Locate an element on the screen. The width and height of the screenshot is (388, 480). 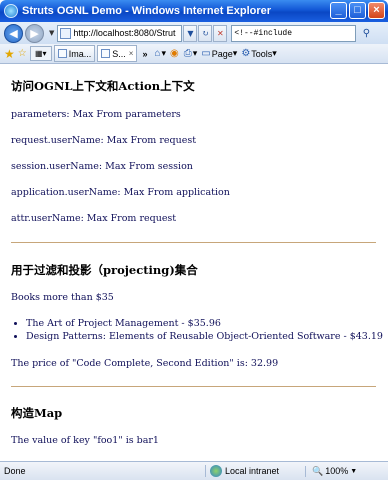
tools-menu: ⚙ Tools ▾ is located at coordinates (259, 53).